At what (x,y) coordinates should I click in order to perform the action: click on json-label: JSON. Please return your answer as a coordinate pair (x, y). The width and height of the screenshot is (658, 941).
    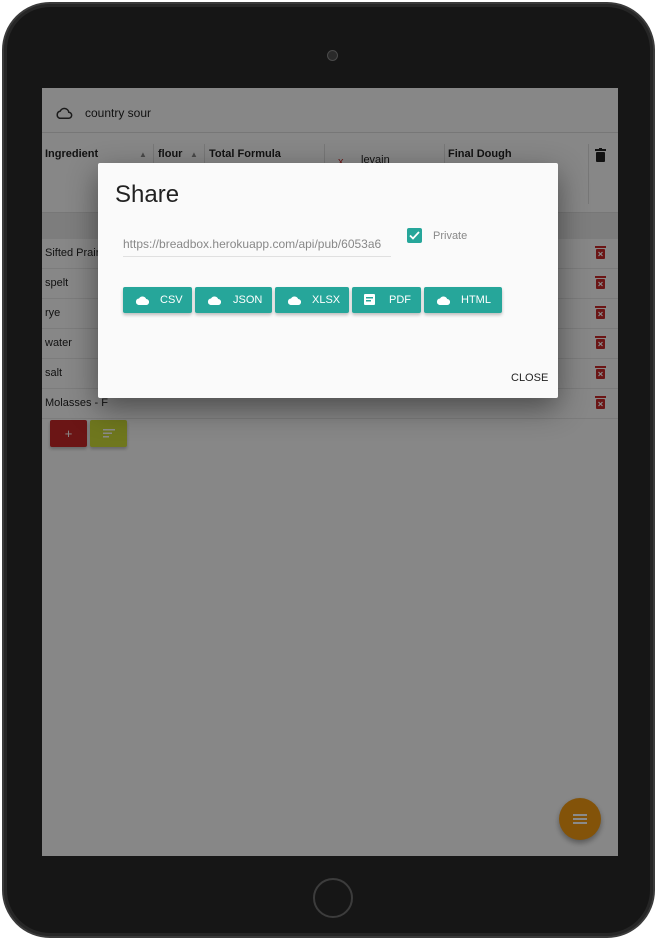
    Looking at the image, I should click on (248, 300).